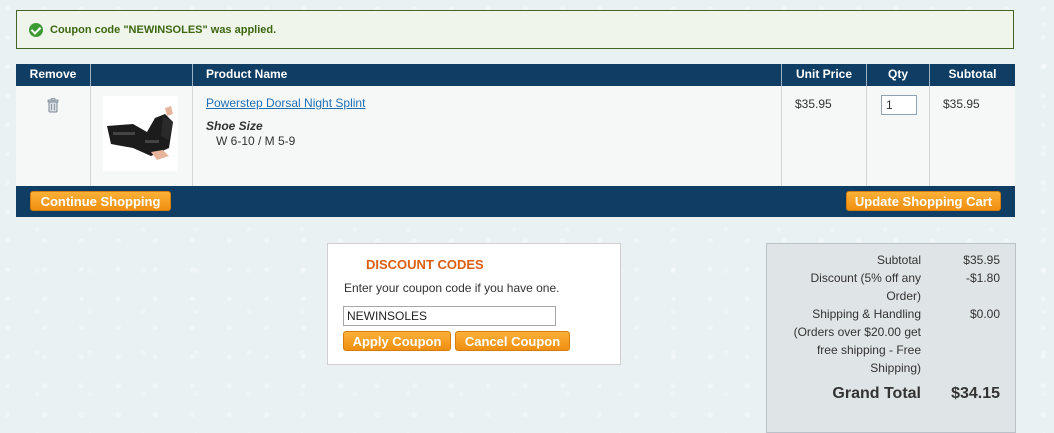 The image size is (1054, 433). Describe the element at coordinates (53, 105) in the screenshot. I see `trash-icon` at that location.